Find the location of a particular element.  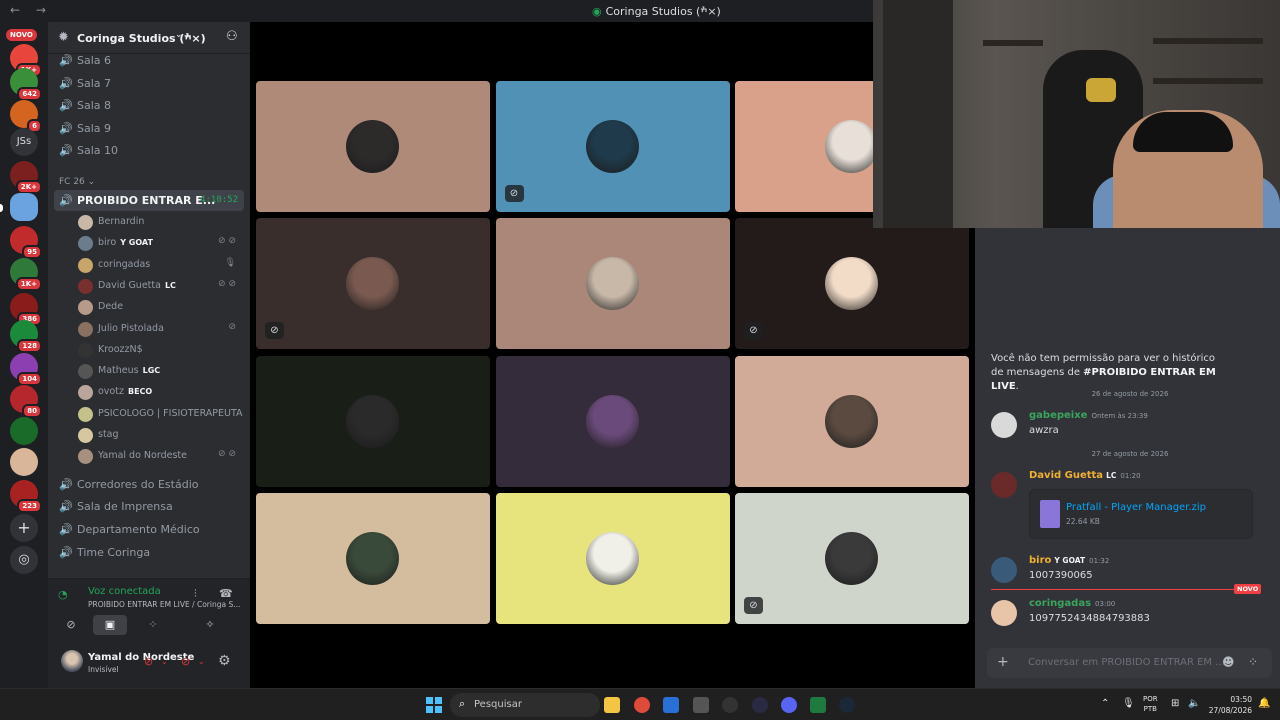

mic-muted-icon: ⊘ is located at coordinates (148, 661).